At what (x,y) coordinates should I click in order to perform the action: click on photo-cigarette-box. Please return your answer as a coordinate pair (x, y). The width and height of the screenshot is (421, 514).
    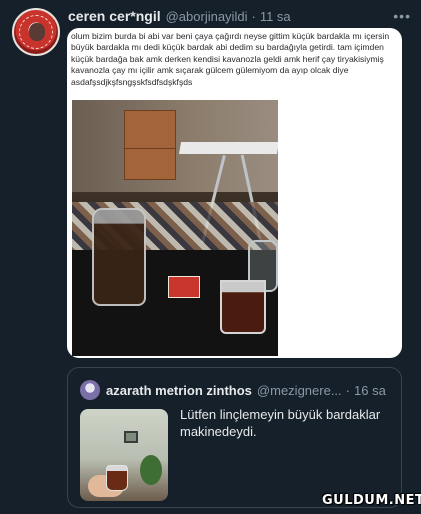
    Looking at the image, I should click on (184, 287).